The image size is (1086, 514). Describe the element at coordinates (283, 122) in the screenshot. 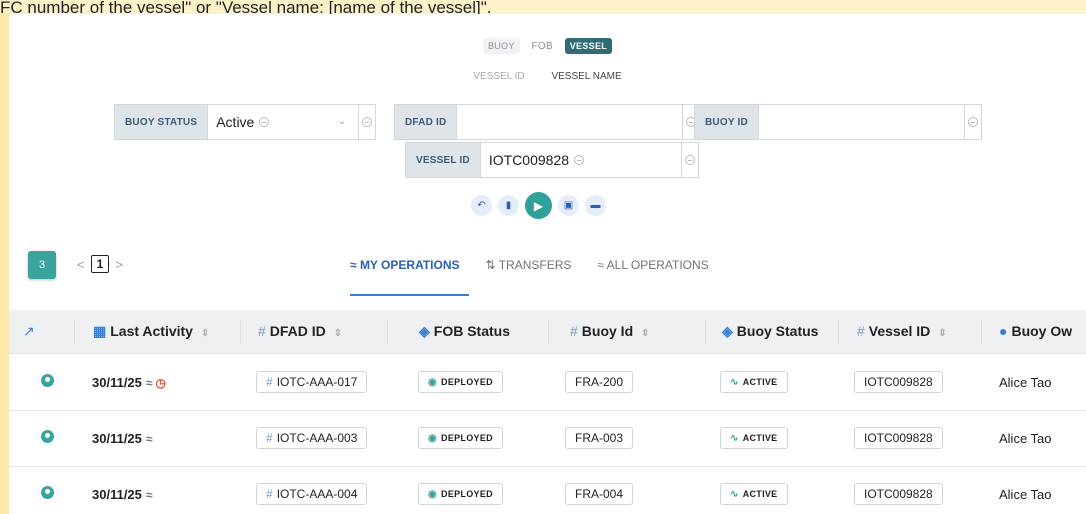

I see `buoy-status-select: Active ⌄` at that location.